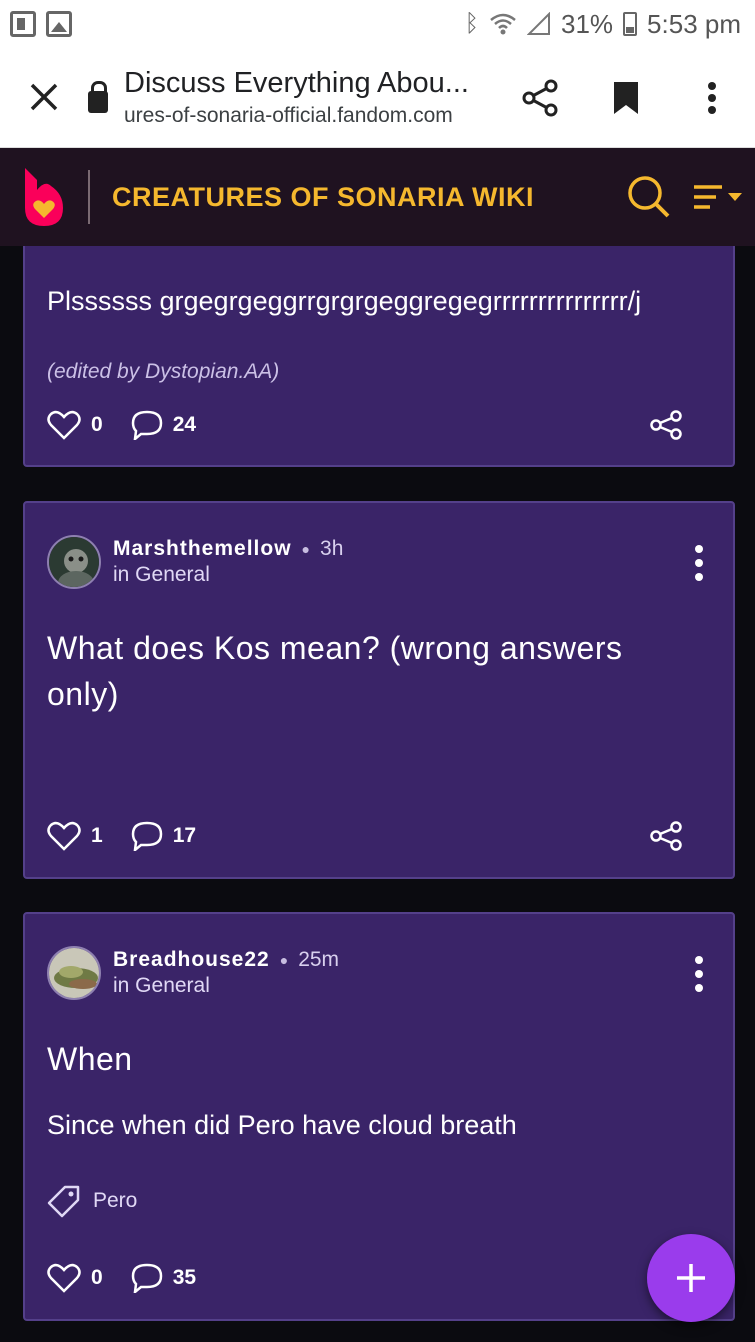 This screenshot has height=1342, width=755. I want to click on more-options-button, so click(712, 98).